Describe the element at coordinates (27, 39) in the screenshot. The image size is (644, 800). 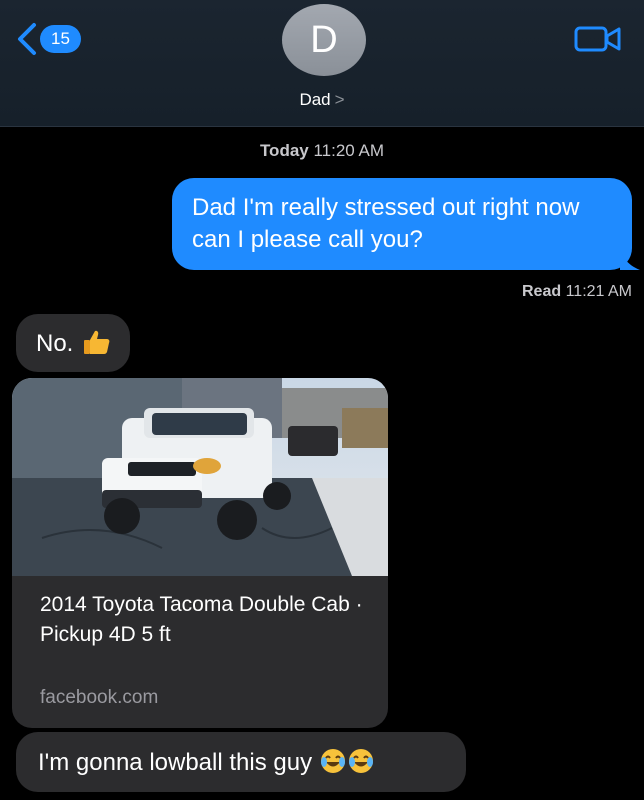
I see `chevron-left-icon` at that location.